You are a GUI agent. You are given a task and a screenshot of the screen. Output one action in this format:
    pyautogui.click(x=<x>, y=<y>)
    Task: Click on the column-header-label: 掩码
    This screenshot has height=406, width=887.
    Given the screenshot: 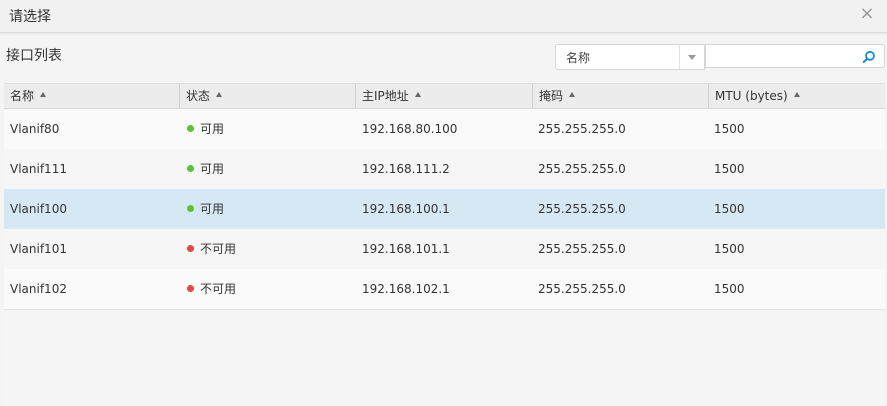 What is the action you would take?
    pyautogui.click(x=551, y=96)
    